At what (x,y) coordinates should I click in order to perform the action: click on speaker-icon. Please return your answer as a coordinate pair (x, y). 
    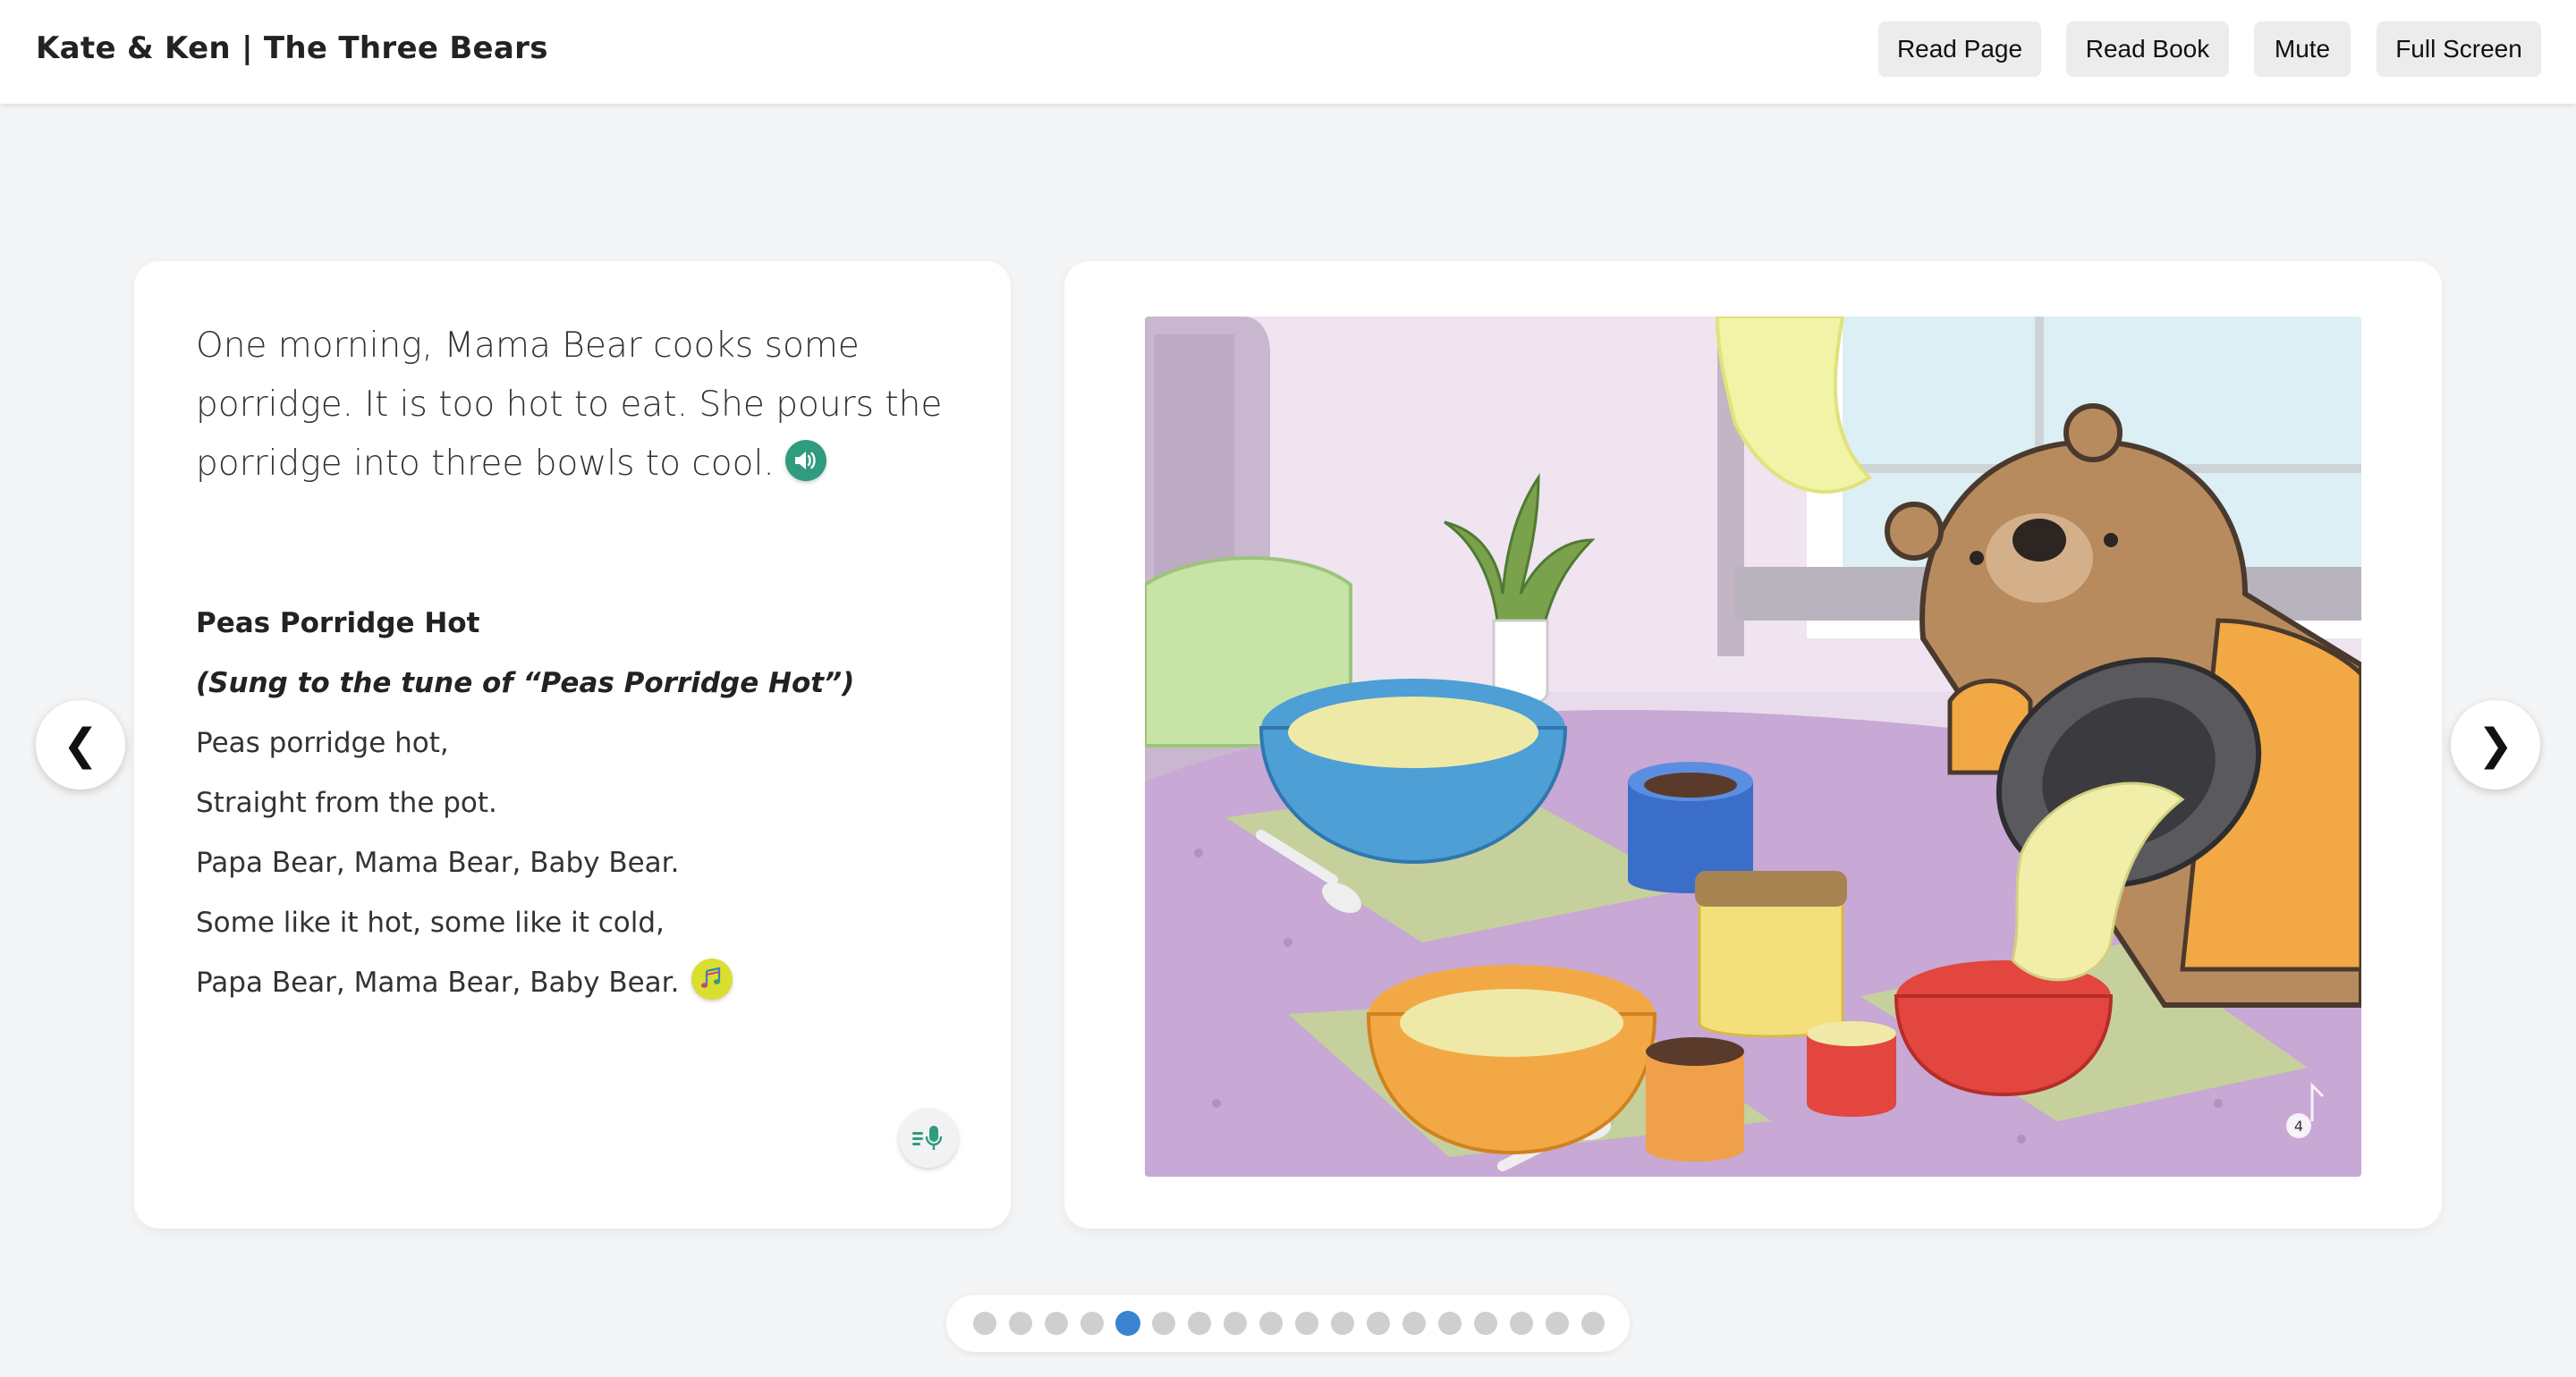
    Looking at the image, I should click on (805, 460).